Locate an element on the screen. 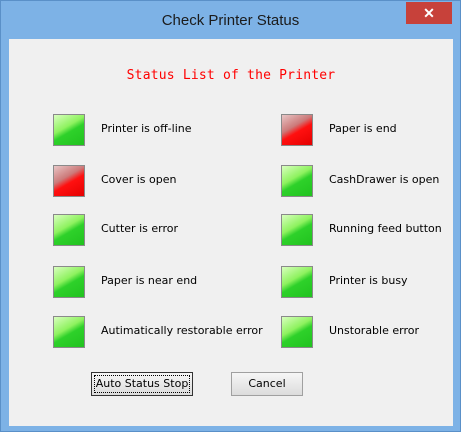 The width and height of the screenshot is (461, 432). status-label: Cover is open is located at coordinates (139, 179).